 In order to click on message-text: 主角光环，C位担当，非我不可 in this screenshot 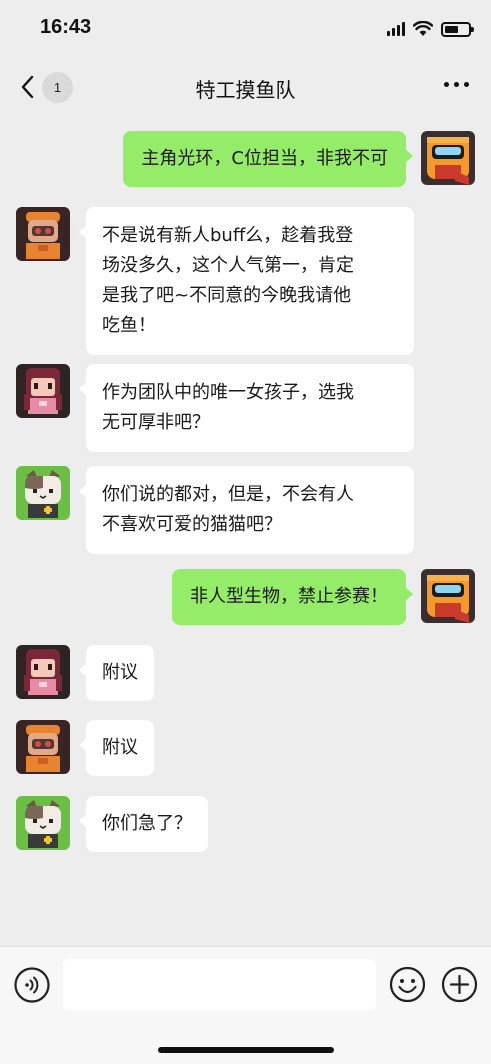, I will do `click(264, 158)`.